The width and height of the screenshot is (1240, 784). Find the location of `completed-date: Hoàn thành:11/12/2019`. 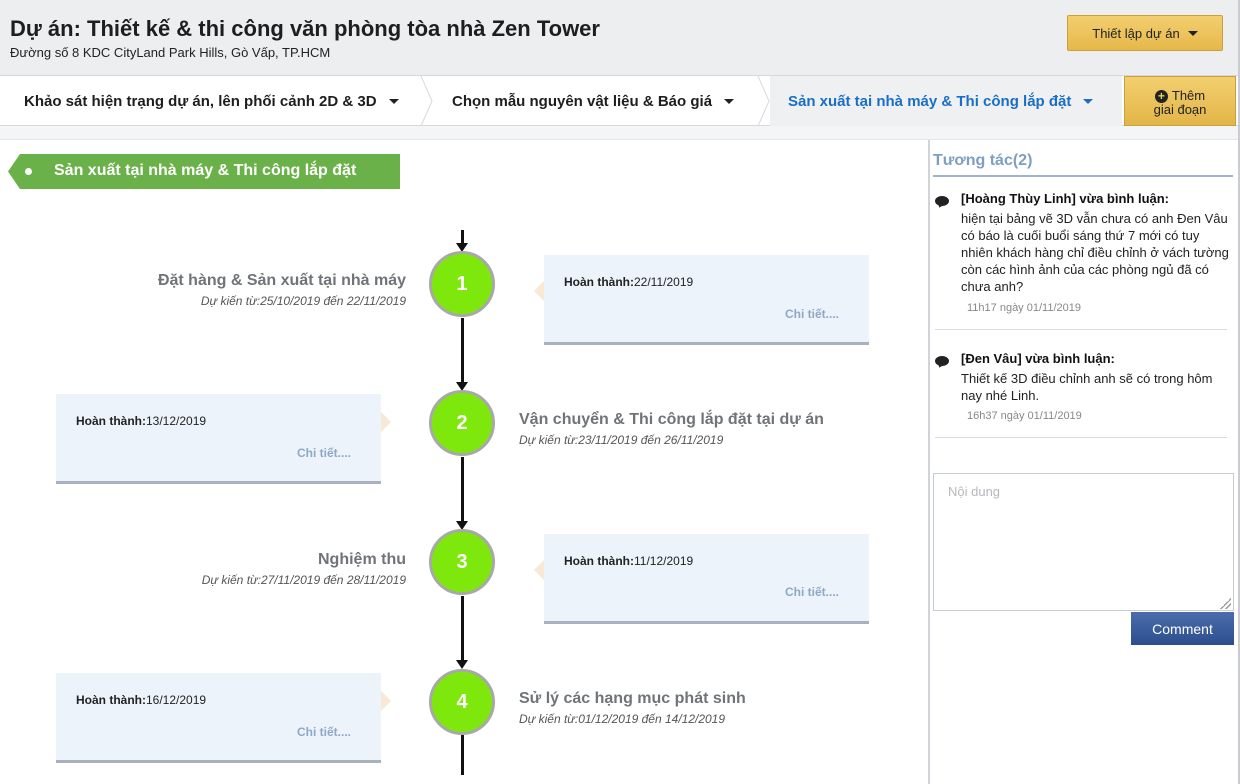

completed-date: Hoàn thành:11/12/2019 is located at coordinates (628, 561).